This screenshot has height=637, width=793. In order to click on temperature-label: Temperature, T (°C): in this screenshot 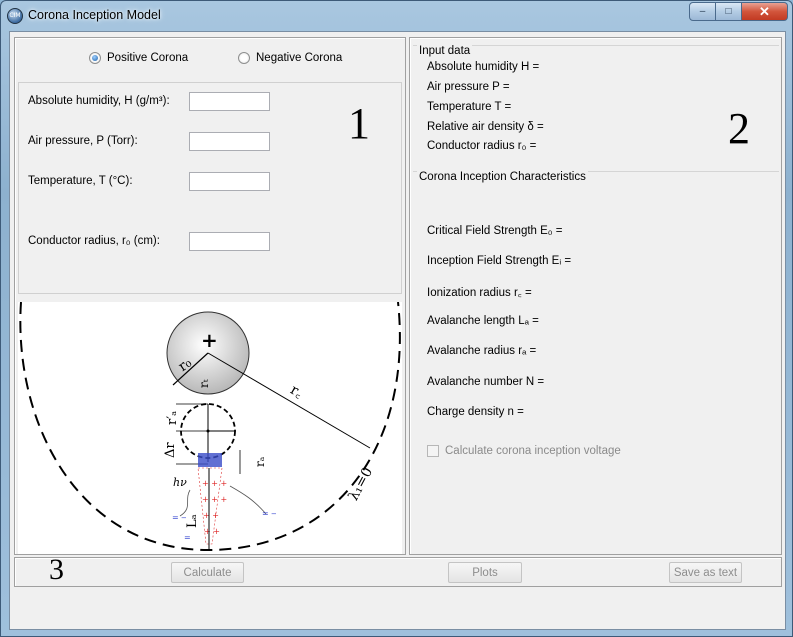, I will do `click(80, 181)`.